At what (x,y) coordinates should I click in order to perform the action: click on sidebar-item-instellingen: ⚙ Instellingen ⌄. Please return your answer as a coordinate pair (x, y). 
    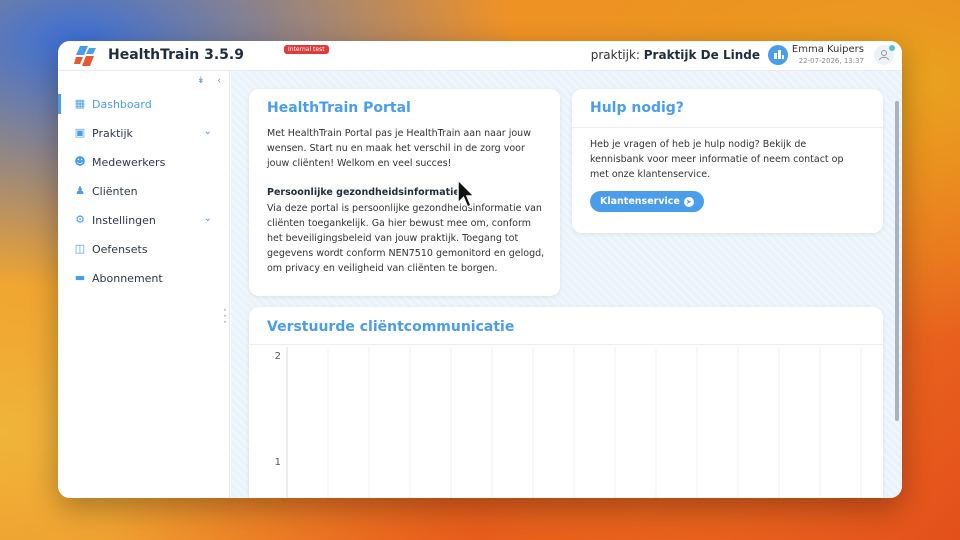
    Looking at the image, I should click on (144, 220).